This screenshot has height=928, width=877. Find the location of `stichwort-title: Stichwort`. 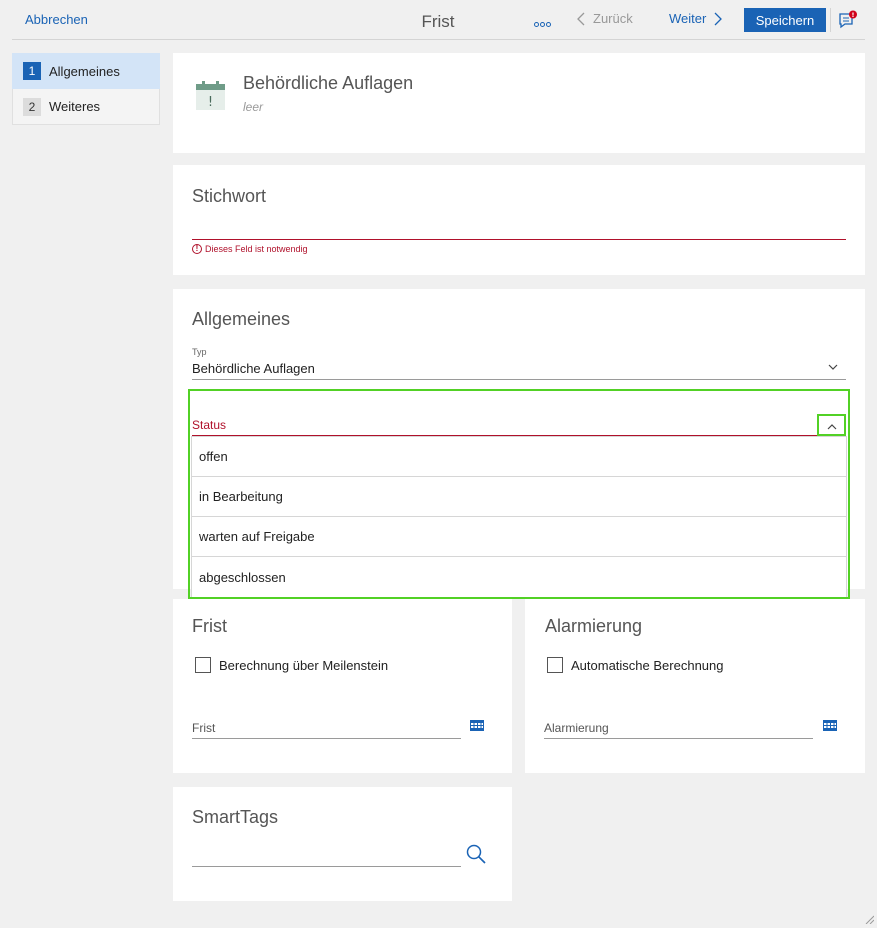

stichwort-title: Stichwort is located at coordinates (229, 196).